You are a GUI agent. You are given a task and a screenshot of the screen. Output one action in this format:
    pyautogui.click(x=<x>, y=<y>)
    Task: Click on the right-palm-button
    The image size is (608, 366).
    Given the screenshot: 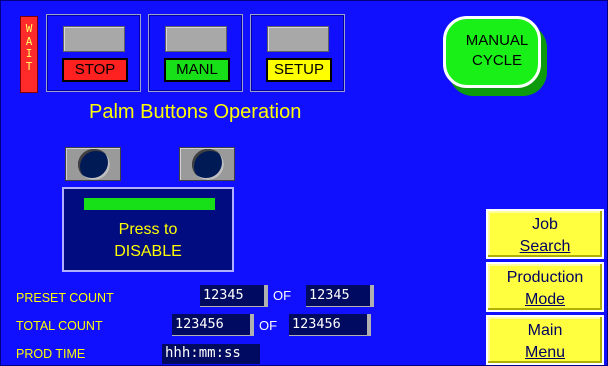 What is the action you would take?
    pyautogui.click(x=207, y=164)
    